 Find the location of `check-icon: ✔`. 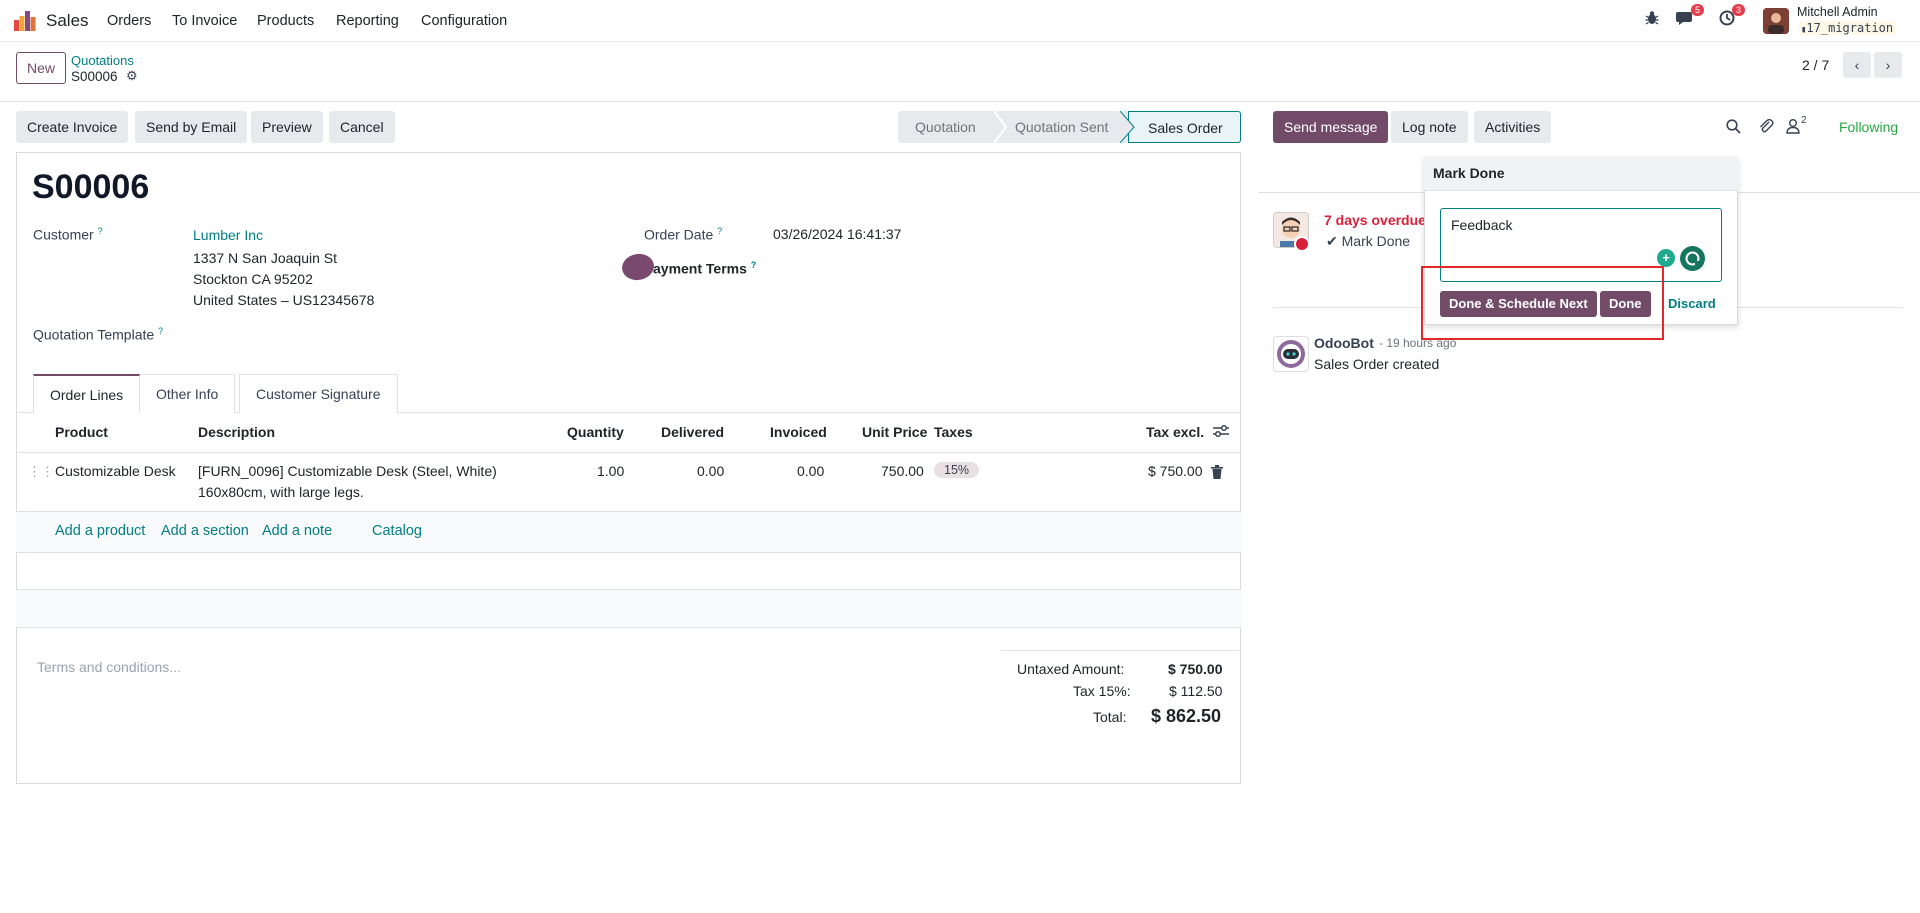

check-icon: ✔ is located at coordinates (1332, 241).